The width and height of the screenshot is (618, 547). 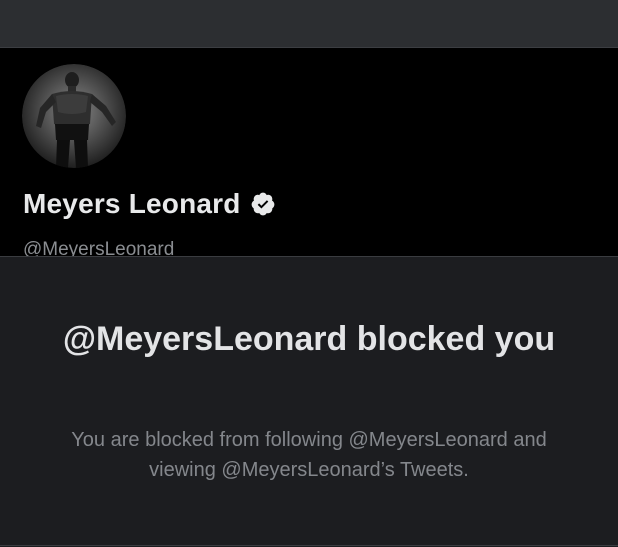 What do you see at coordinates (263, 204) in the screenshot?
I see `verified-badge-icon` at bounding box center [263, 204].